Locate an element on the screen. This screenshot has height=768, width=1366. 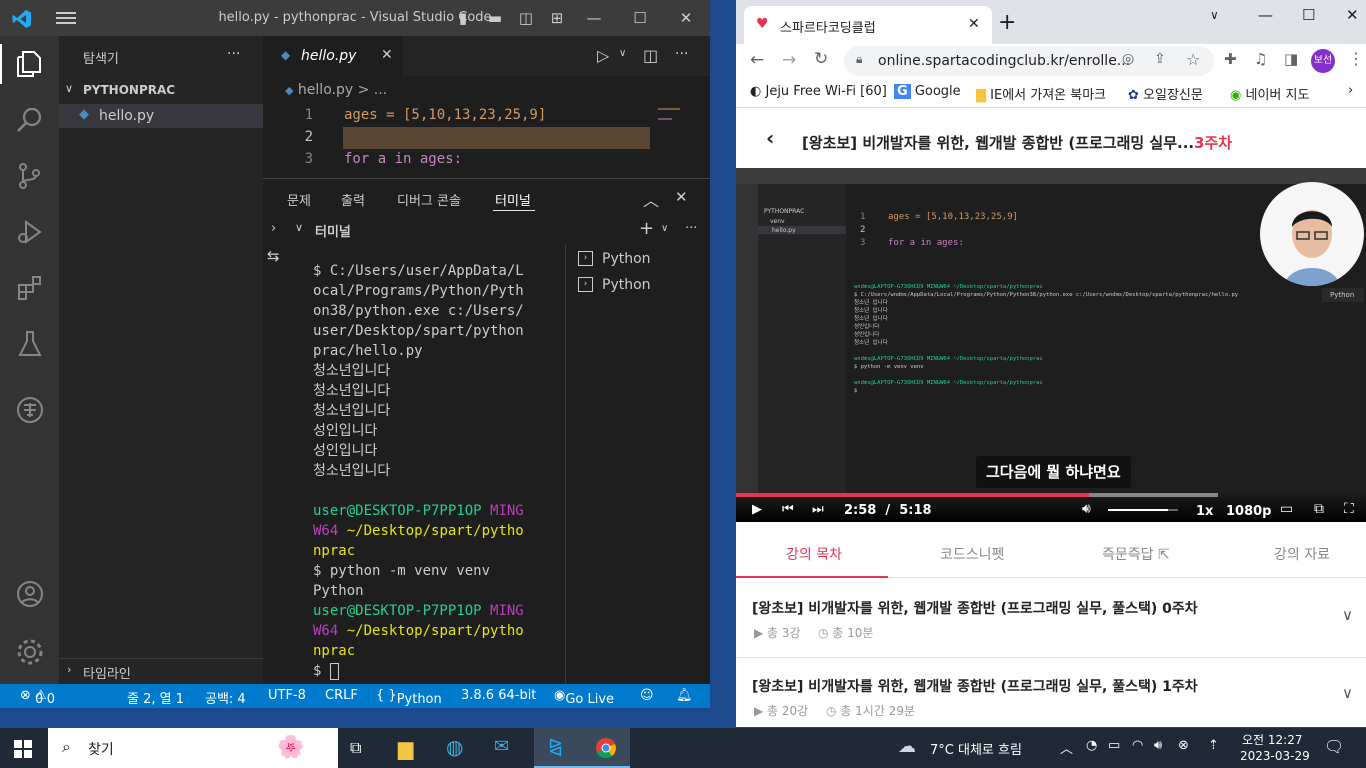
fullscreen-icon: ⛶ is located at coordinates (1349, 509).